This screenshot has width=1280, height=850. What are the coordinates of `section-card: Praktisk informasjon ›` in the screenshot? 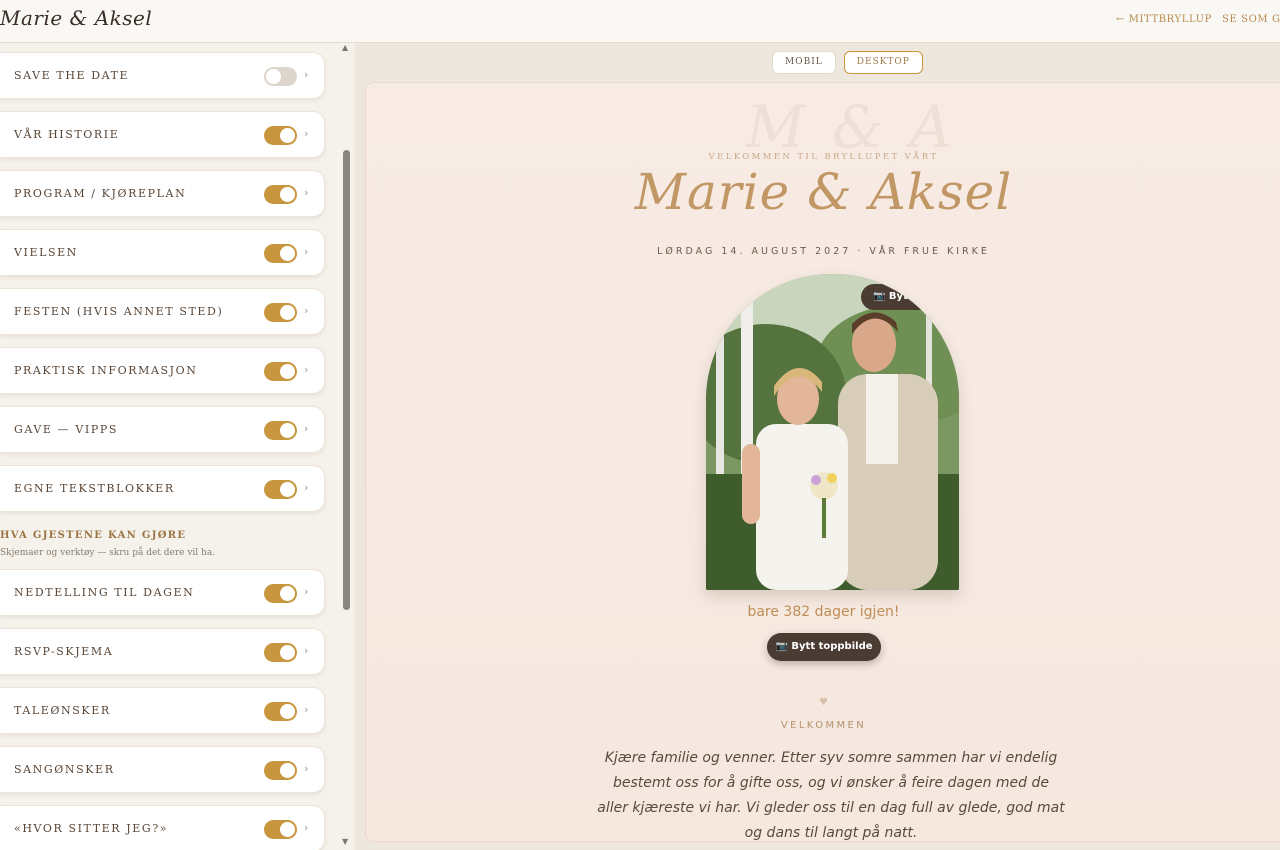 It's located at (162, 370).